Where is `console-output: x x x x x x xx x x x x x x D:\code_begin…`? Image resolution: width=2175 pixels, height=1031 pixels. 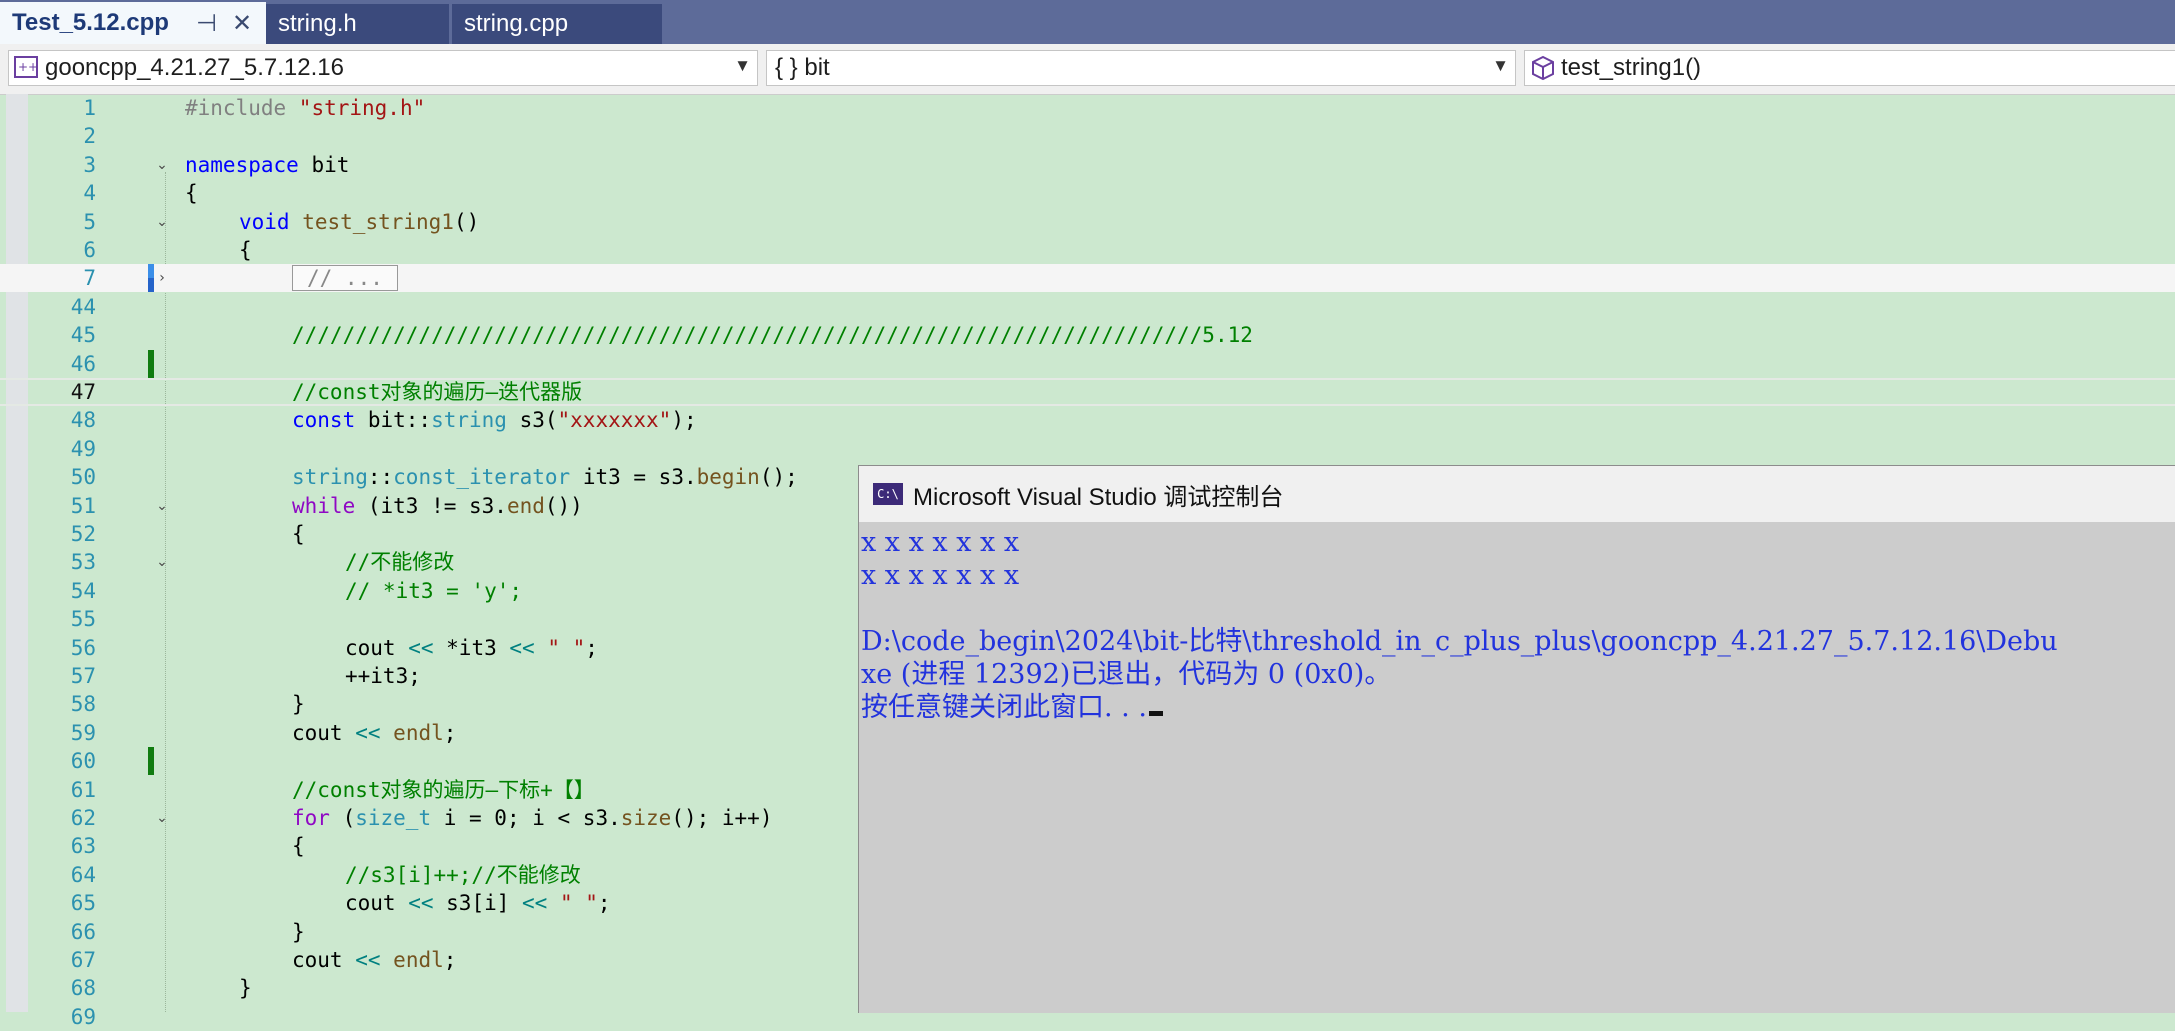
console-output: x x x x x x xx x x x x x x D:\code_begin… is located at coordinates (1517, 623).